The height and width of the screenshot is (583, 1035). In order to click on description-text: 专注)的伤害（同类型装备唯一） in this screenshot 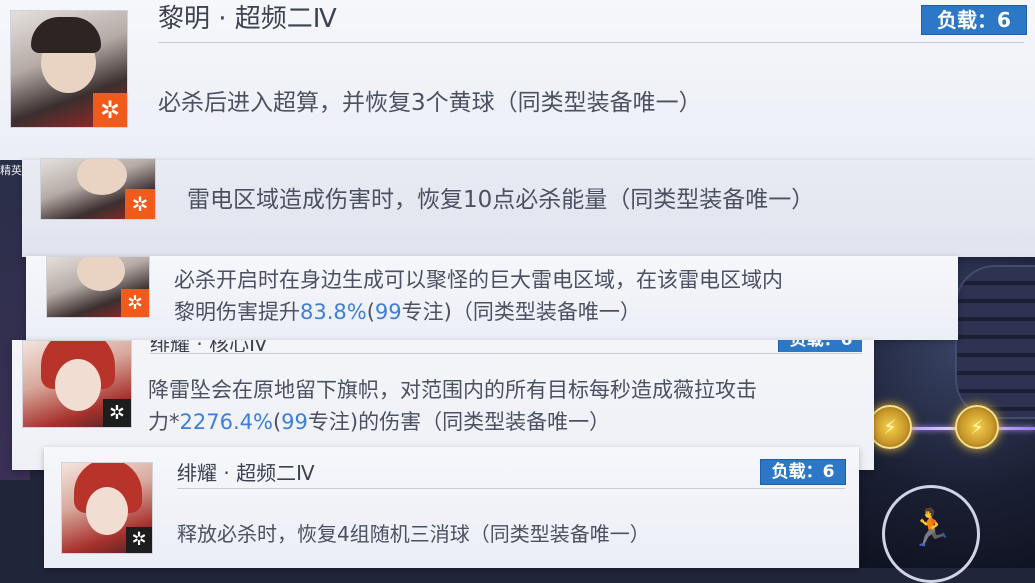, I will do `click(459, 422)`.